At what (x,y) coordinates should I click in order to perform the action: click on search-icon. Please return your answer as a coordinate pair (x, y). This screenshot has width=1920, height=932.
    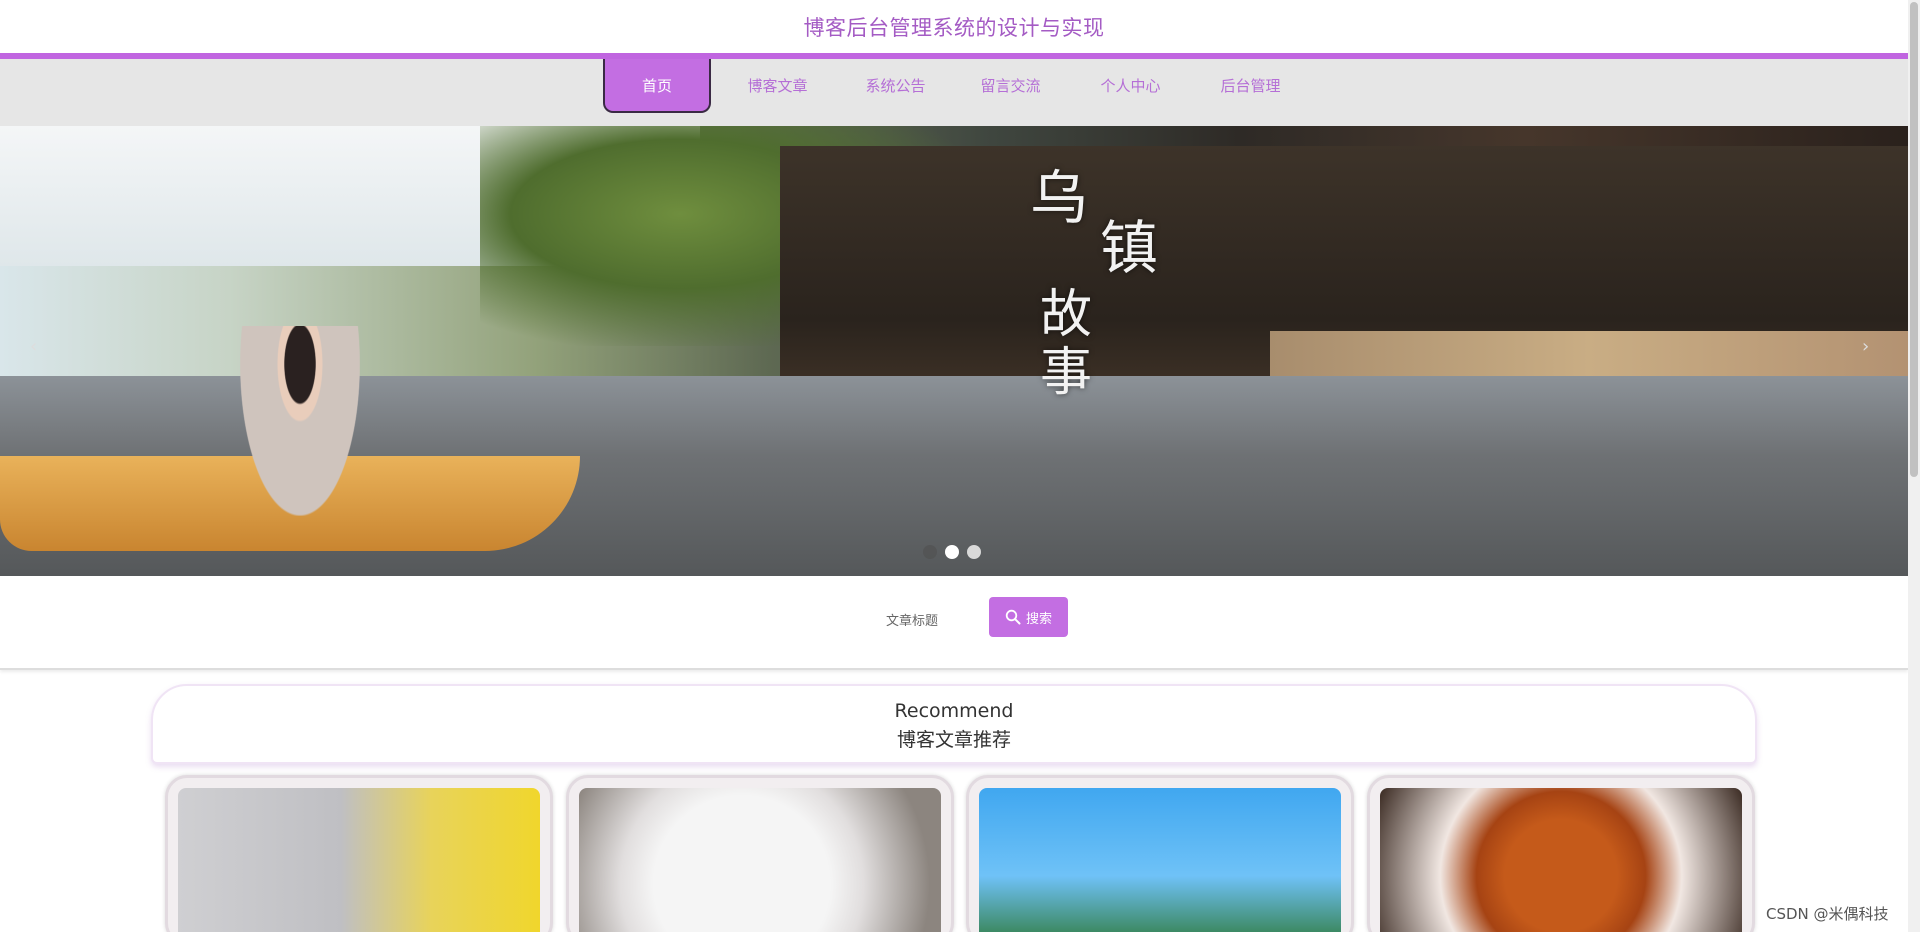
    Looking at the image, I should click on (1013, 617).